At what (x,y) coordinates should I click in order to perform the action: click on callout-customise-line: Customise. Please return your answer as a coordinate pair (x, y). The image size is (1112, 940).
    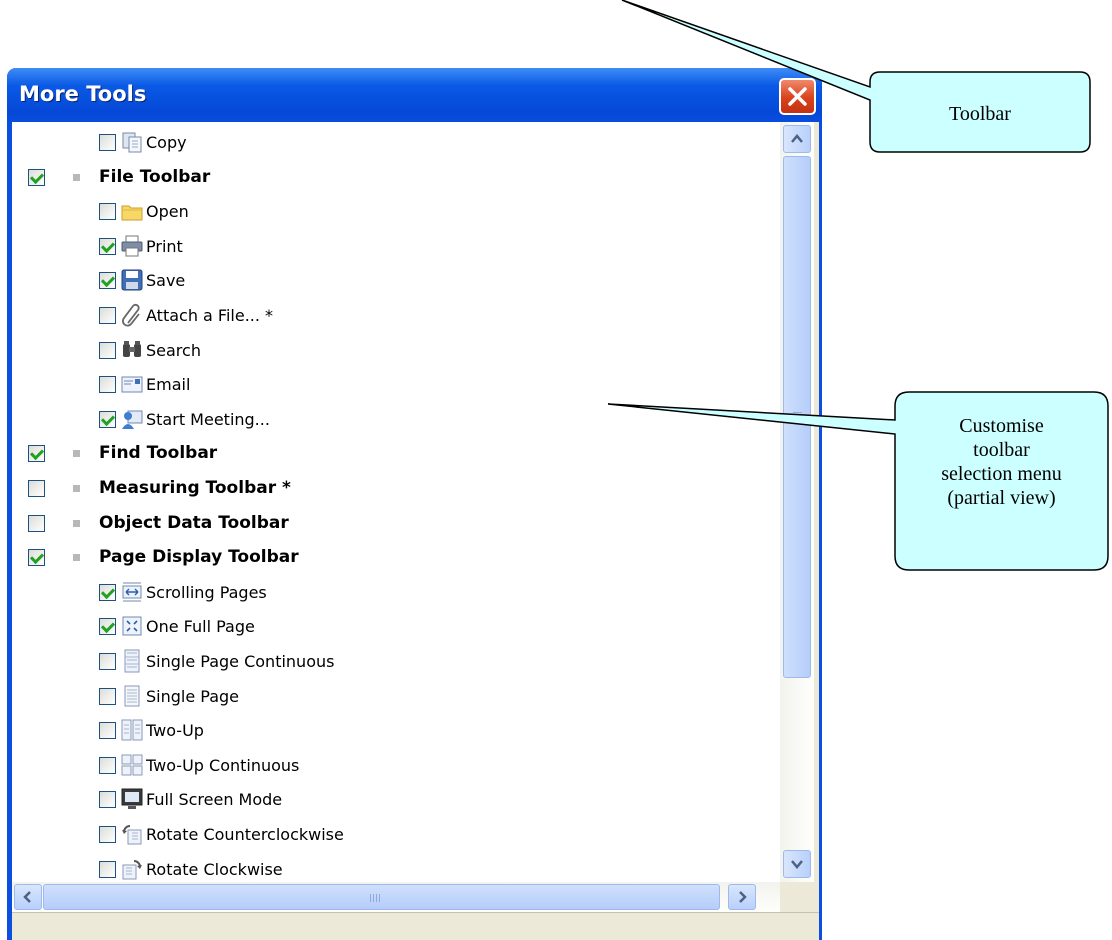
    Looking at the image, I should click on (1001, 426).